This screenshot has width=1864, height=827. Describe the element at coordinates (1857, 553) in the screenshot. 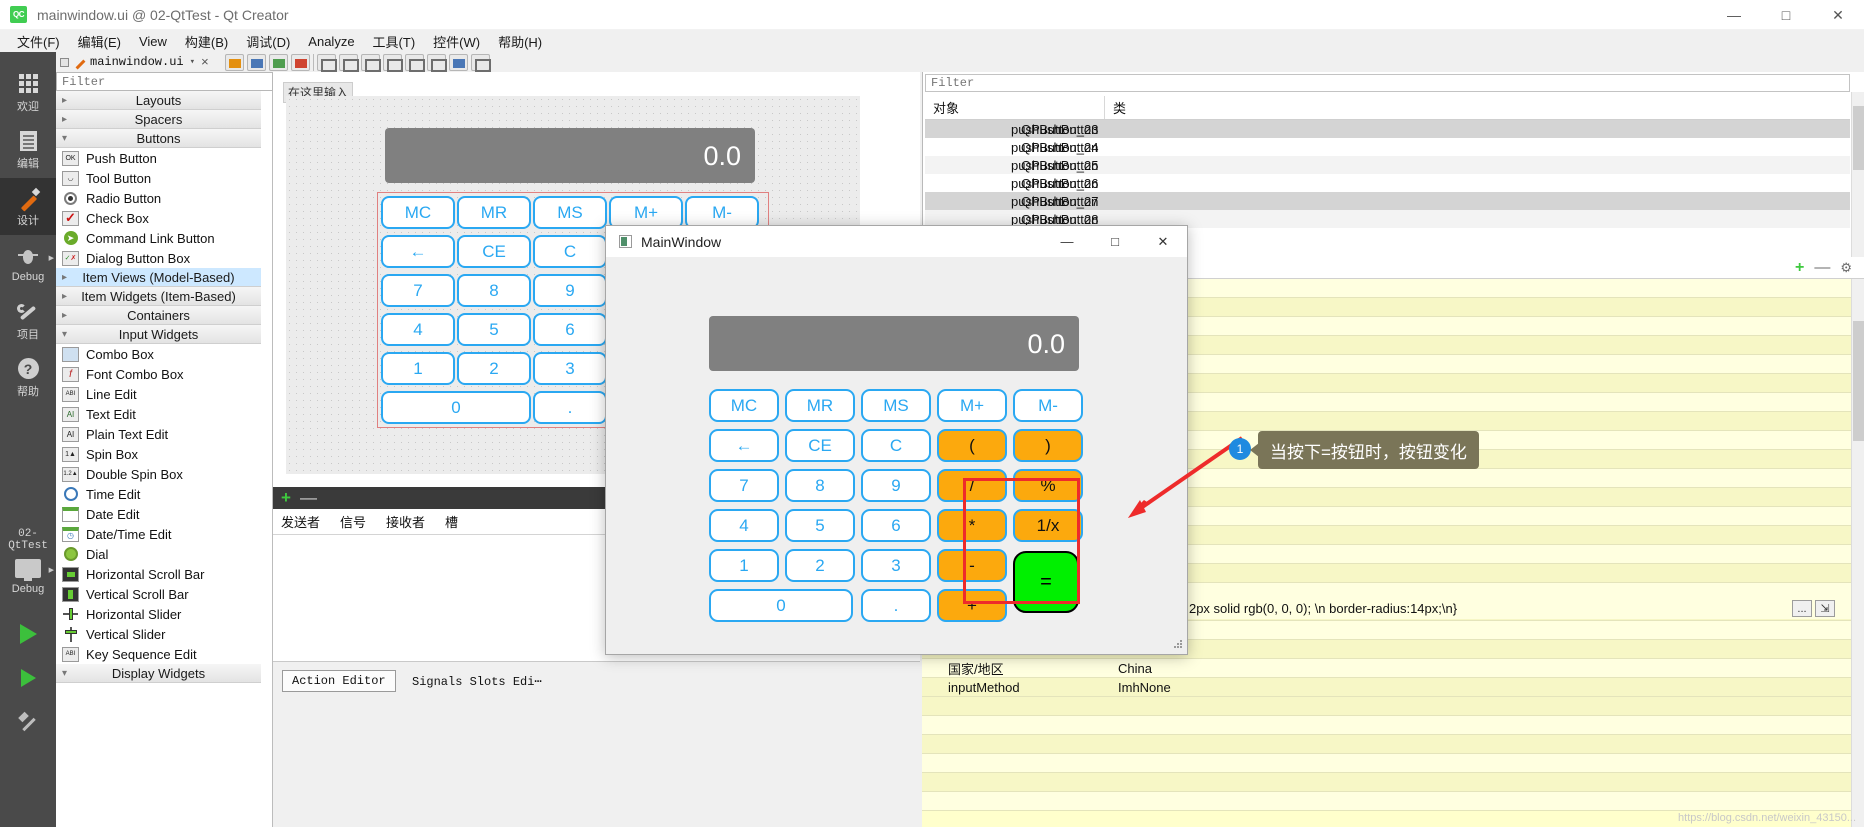

I see `property-editor-scrollbar` at that location.